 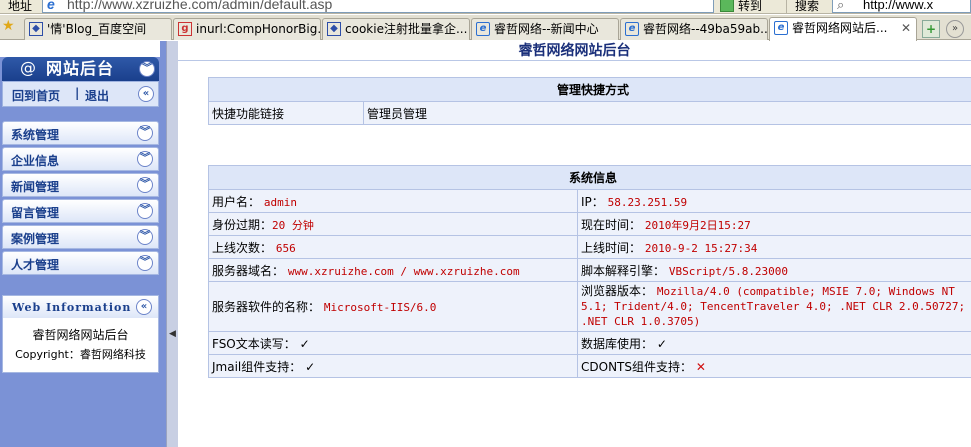 I want to click on home-link: 回到首页, so click(x=36, y=95).